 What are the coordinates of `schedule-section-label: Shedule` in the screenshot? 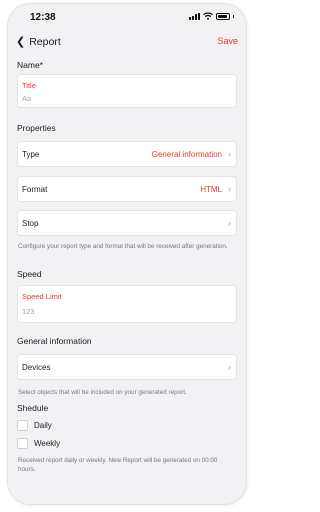 It's located at (33, 408).